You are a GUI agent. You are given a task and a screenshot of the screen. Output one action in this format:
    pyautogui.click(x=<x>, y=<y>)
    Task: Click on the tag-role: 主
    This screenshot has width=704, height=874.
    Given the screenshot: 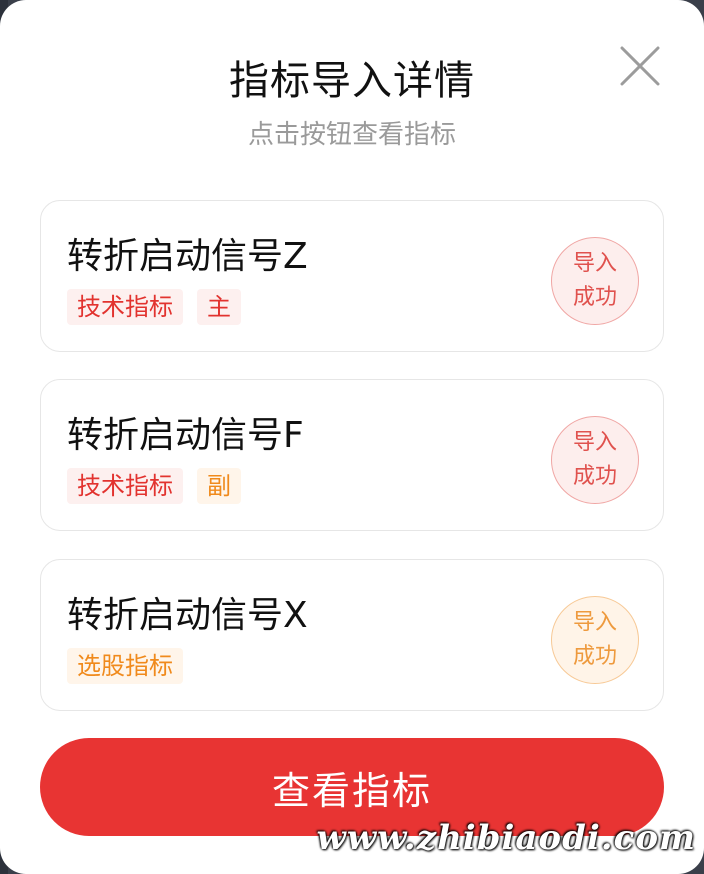 What is the action you would take?
    pyautogui.click(x=219, y=307)
    